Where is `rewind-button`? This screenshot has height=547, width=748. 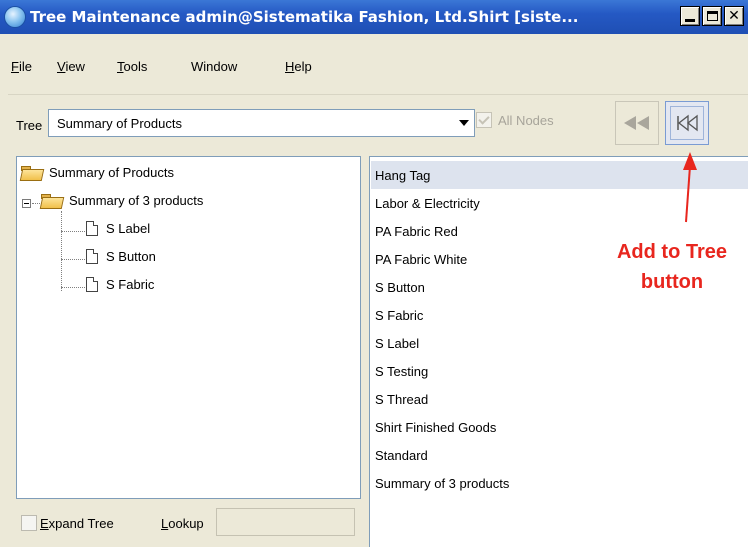
rewind-button is located at coordinates (637, 123).